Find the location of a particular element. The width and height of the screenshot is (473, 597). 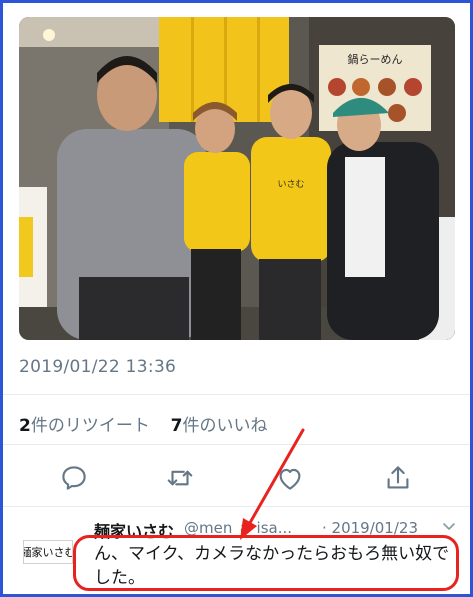

retweet-count: 2 is located at coordinates (25, 426).